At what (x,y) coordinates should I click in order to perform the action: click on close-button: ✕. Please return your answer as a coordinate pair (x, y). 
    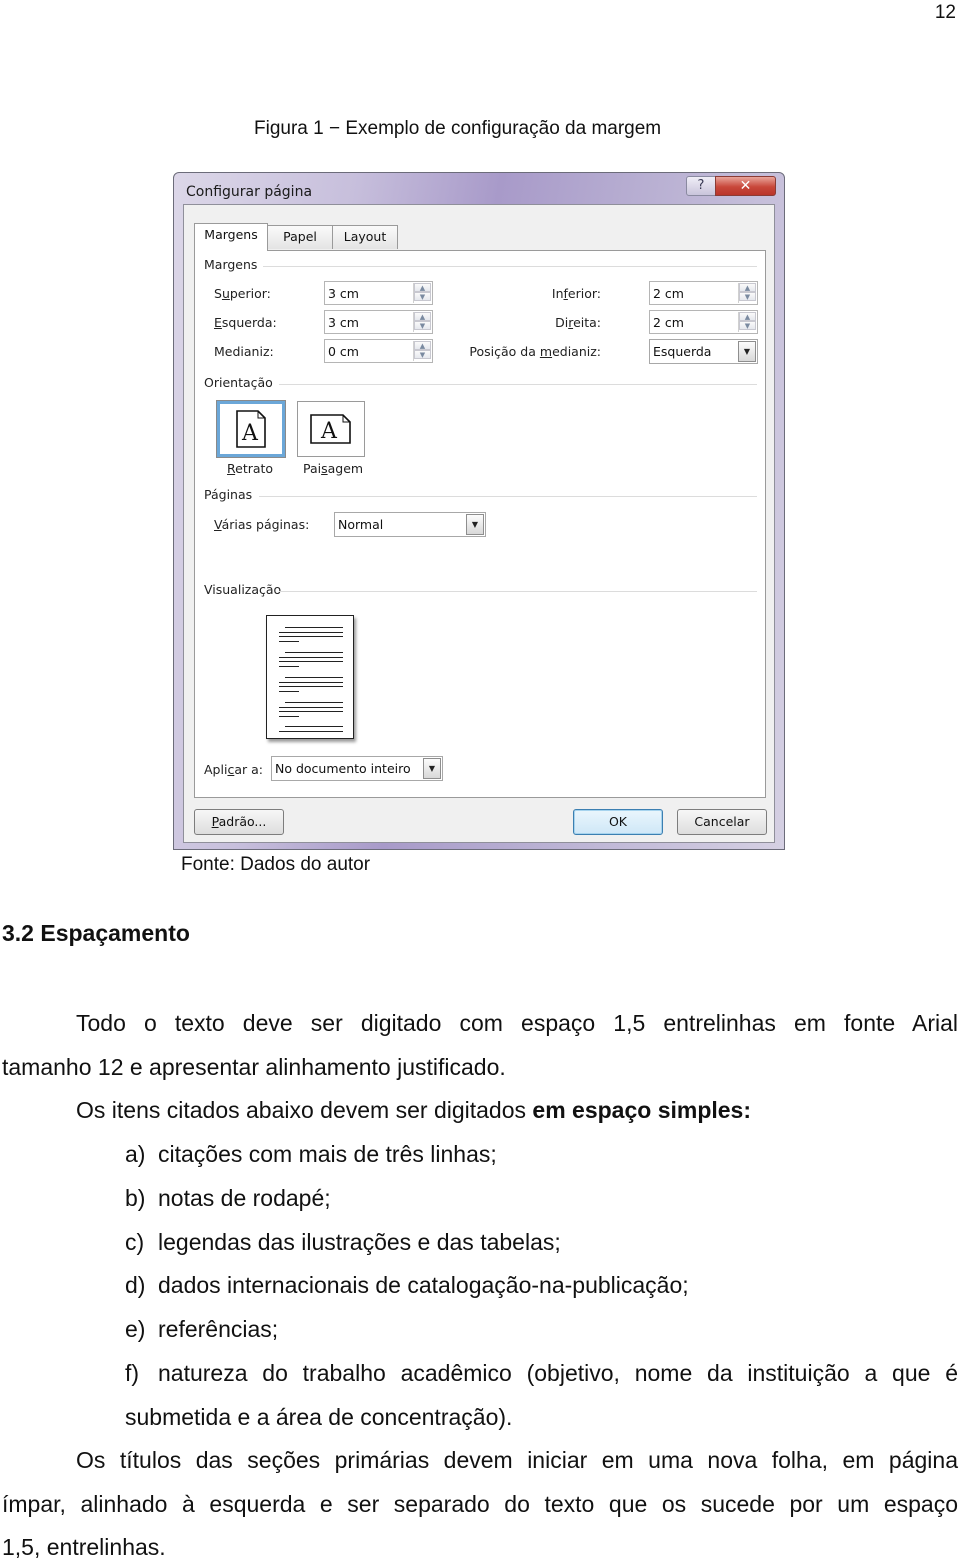
    Looking at the image, I should click on (745, 186).